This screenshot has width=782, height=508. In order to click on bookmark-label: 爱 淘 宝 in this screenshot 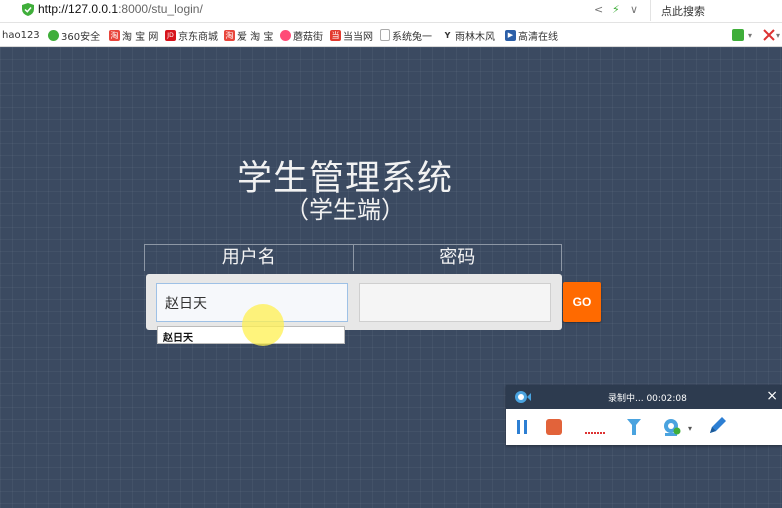, I will do `click(255, 37)`.